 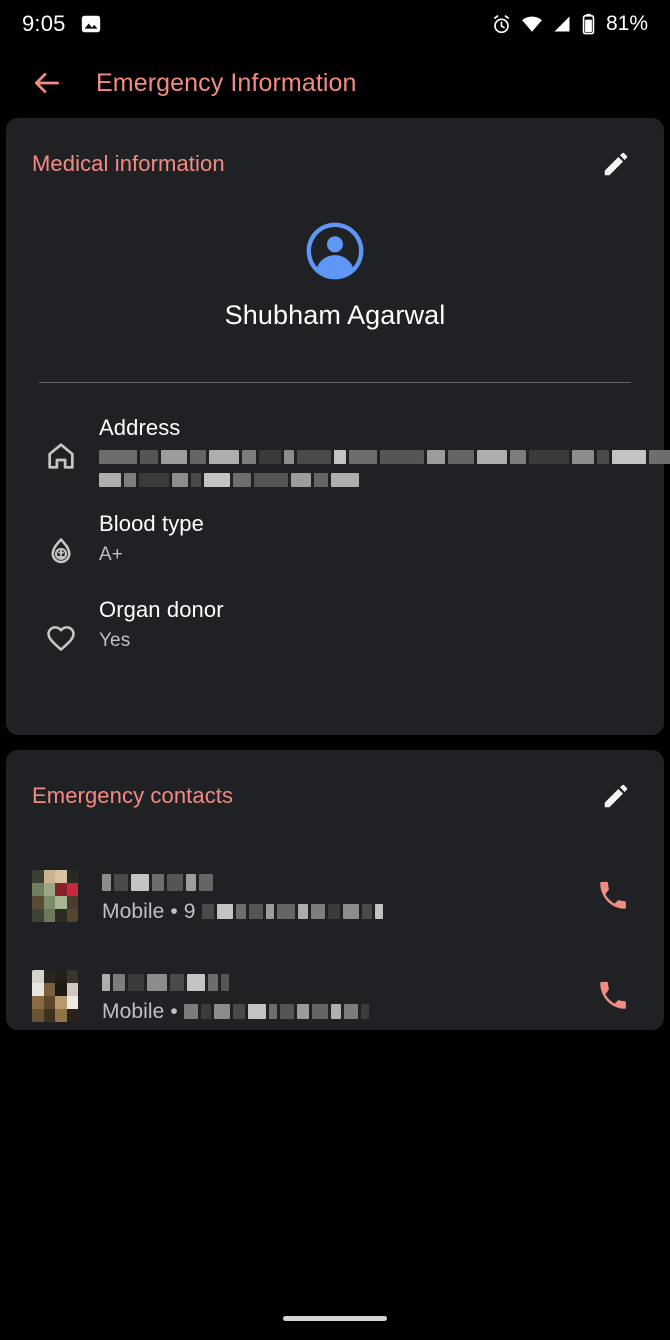 I want to click on info-row-blood-type: Blood type A+, so click(x=335, y=544).